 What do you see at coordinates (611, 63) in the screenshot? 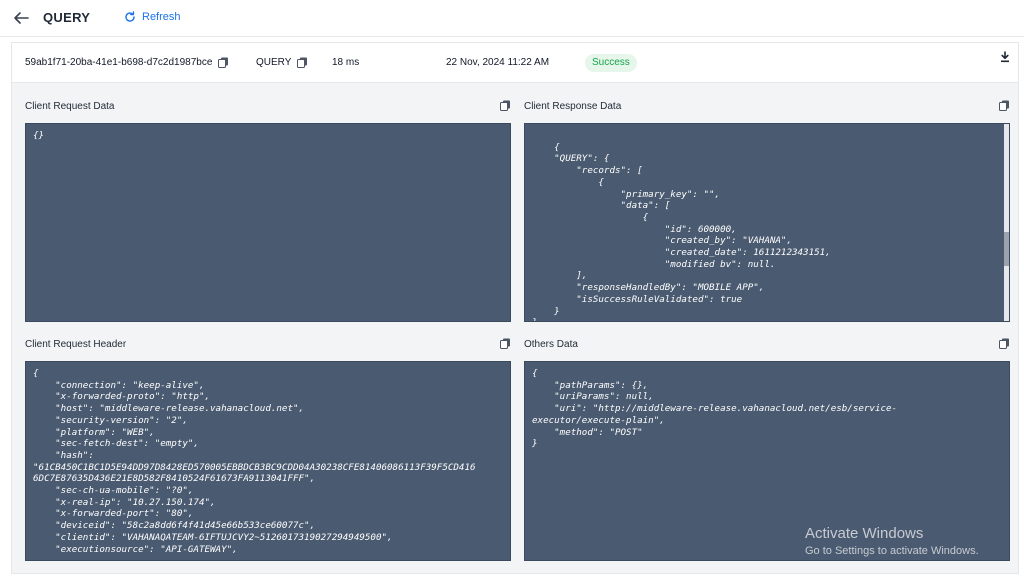
I see `status-badge: Success` at bounding box center [611, 63].